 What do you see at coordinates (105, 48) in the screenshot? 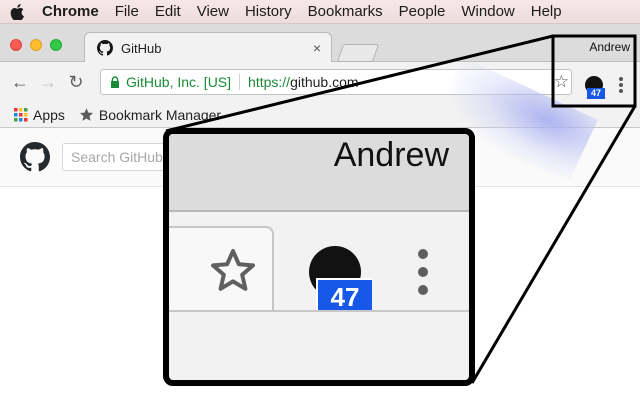
I see `github-icon` at bounding box center [105, 48].